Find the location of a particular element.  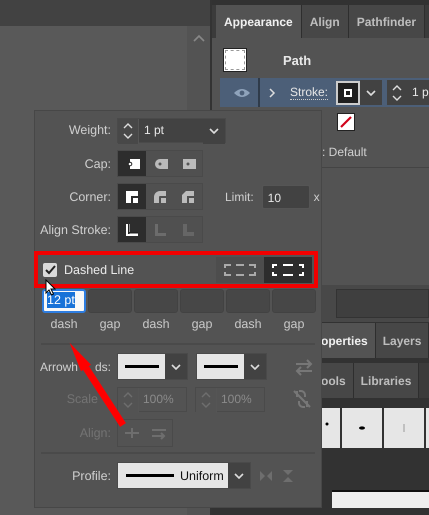

chevron-right-icon is located at coordinates (272, 93).